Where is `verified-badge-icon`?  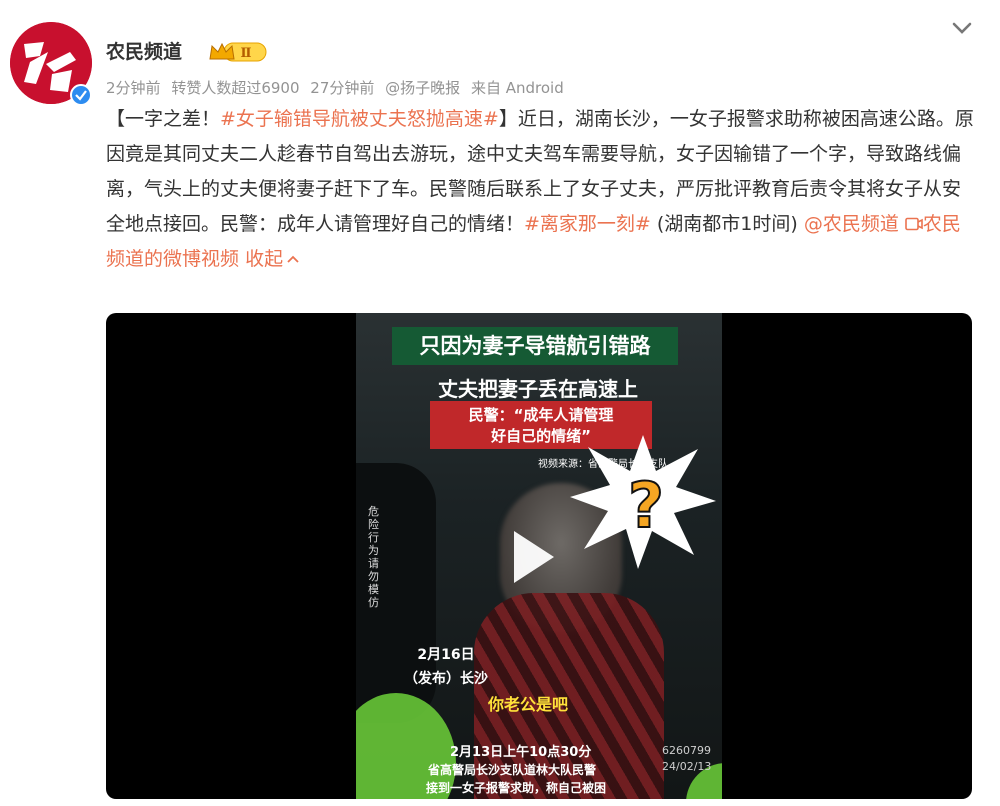 verified-badge-icon is located at coordinates (81, 95).